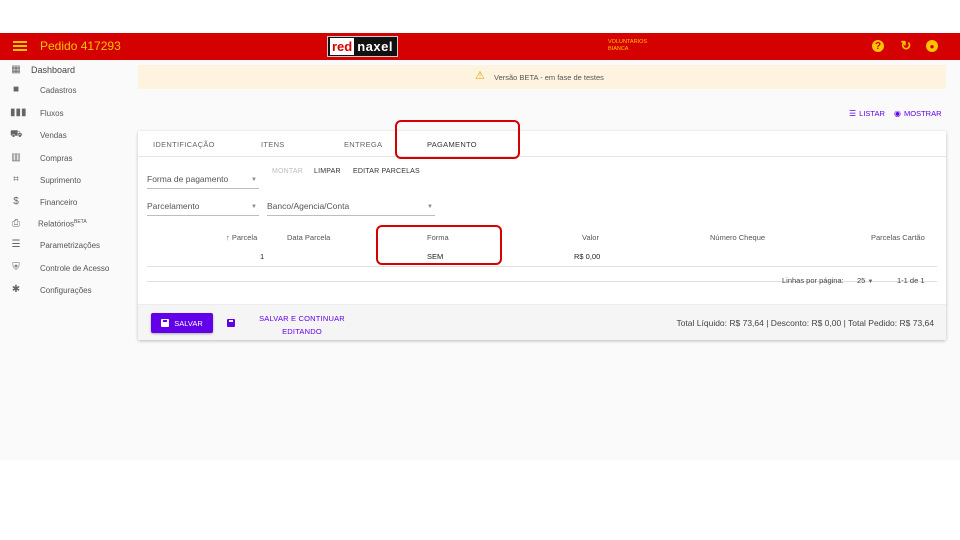 This screenshot has height=540, width=960. What do you see at coordinates (911, 280) in the screenshot?
I see `pagination-range: 1-1 de 1` at bounding box center [911, 280].